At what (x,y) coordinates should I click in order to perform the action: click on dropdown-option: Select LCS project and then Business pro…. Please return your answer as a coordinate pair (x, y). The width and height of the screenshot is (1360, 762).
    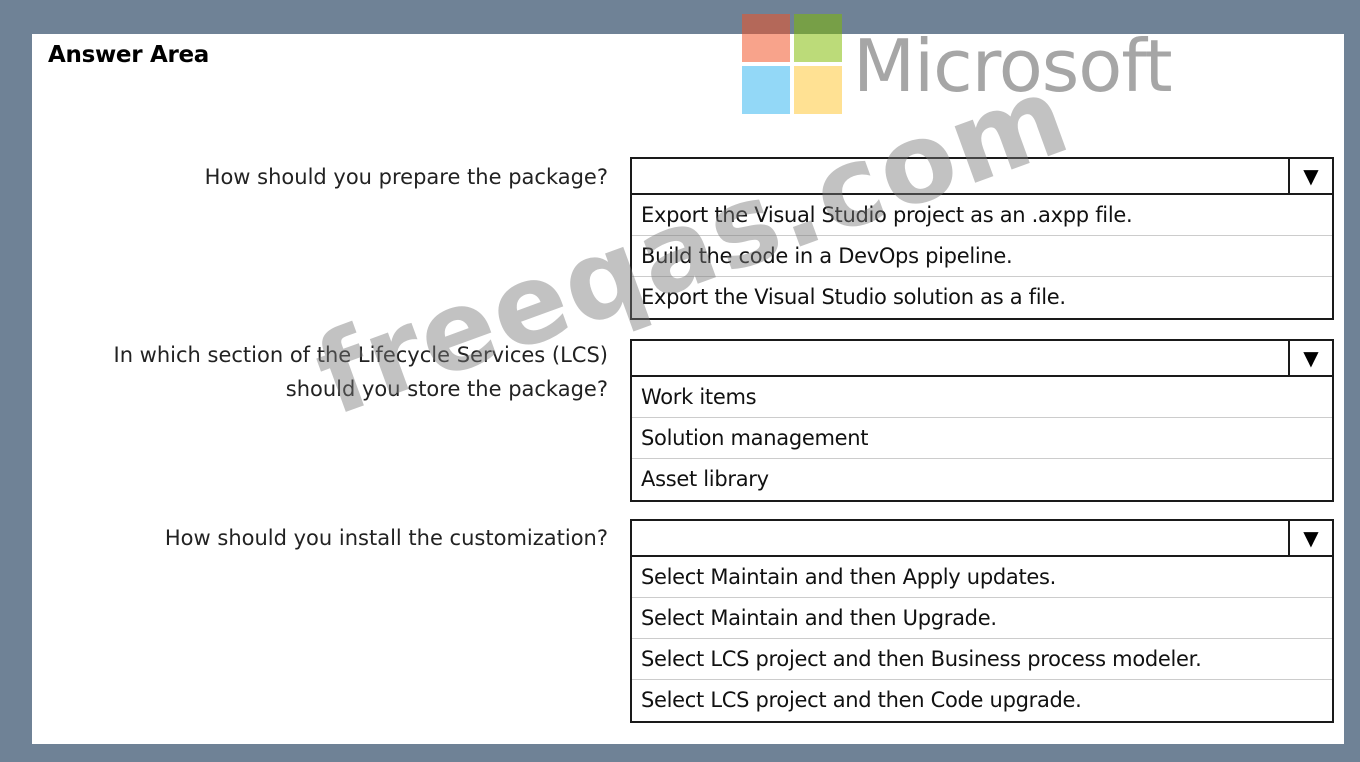
    Looking at the image, I should click on (982, 659).